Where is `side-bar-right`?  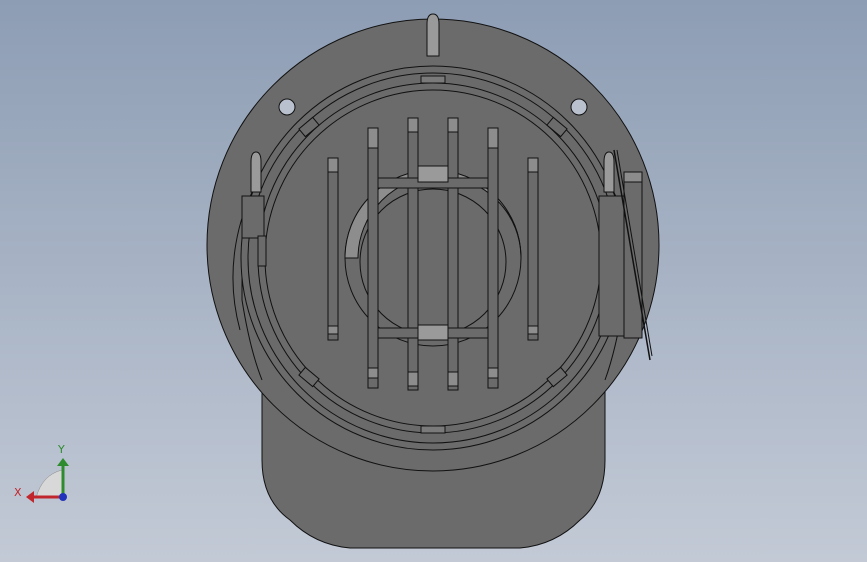 side-bar-right is located at coordinates (633, 255).